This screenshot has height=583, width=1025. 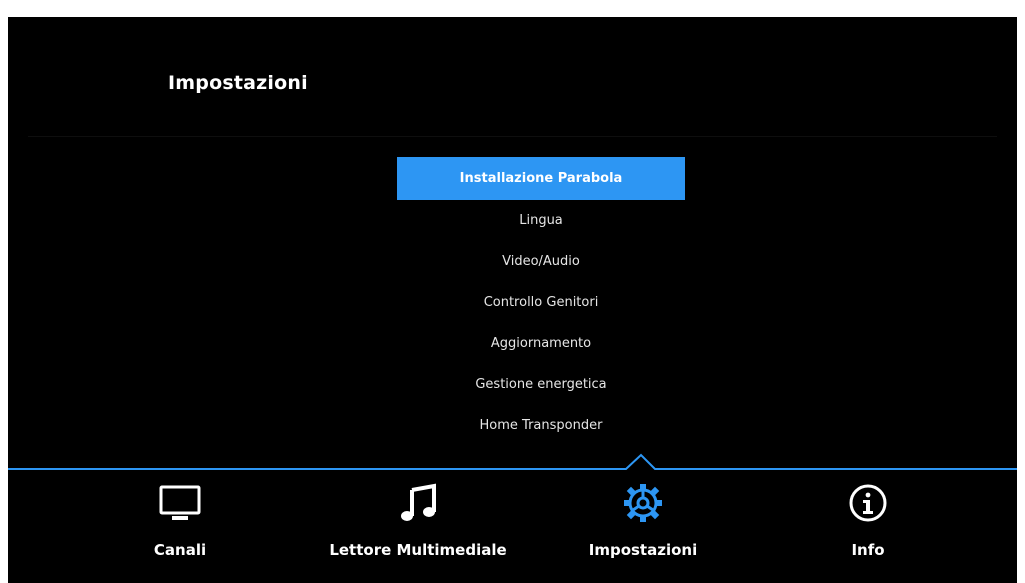 I want to click on menu-item-video-audio: Video/Audio, so click(x=541, y=261).